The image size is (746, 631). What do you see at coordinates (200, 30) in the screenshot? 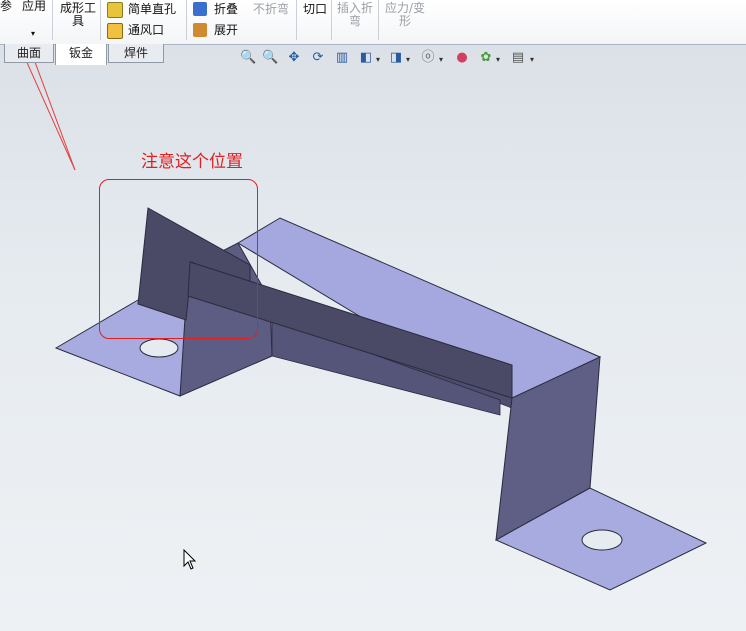
I see `unfold-icon` at bounding box center [200, 30].